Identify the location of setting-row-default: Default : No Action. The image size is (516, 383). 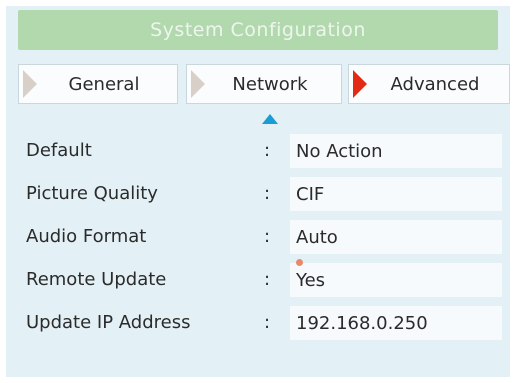
(258, 150).